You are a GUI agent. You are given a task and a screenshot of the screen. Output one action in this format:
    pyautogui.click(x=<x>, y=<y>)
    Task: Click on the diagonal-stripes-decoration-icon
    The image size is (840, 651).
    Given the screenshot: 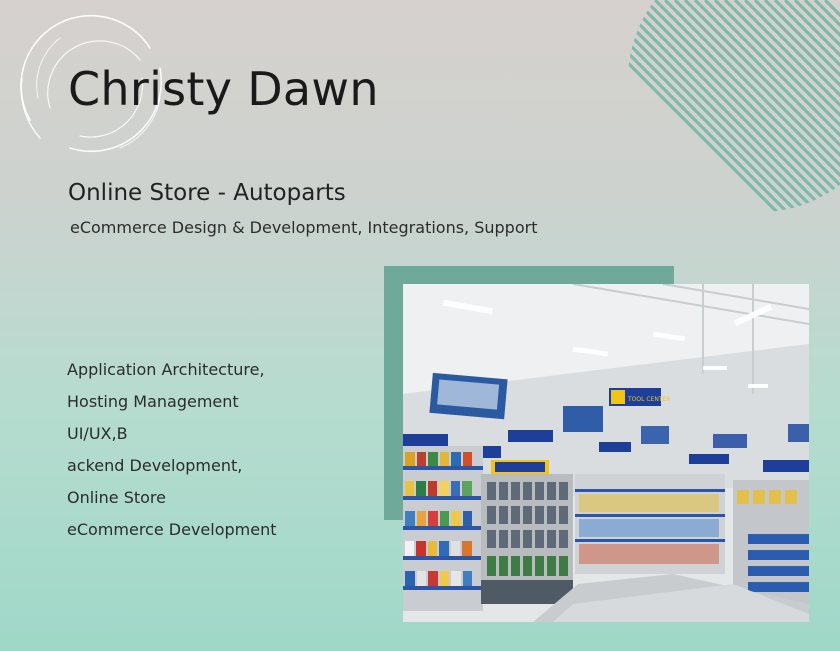 What is the action you would take?
    pyautogui.click(x=734, y=106)
    